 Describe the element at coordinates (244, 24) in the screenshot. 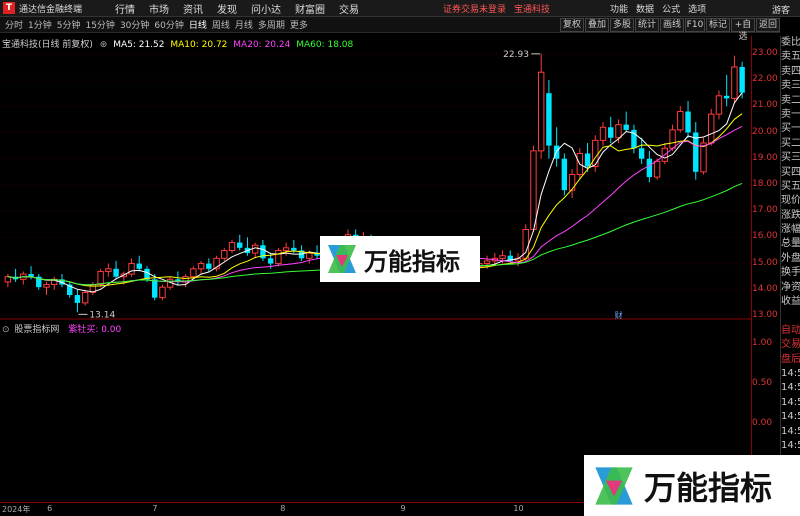

I see `period-monthly: 月线` at that location.